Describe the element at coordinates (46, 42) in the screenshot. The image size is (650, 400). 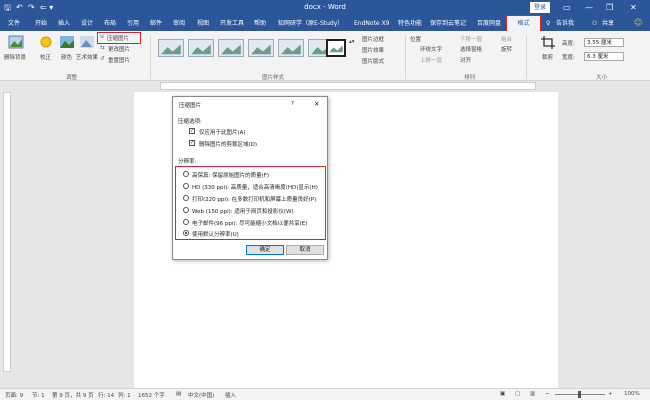
I see `correct-icon` at that location.